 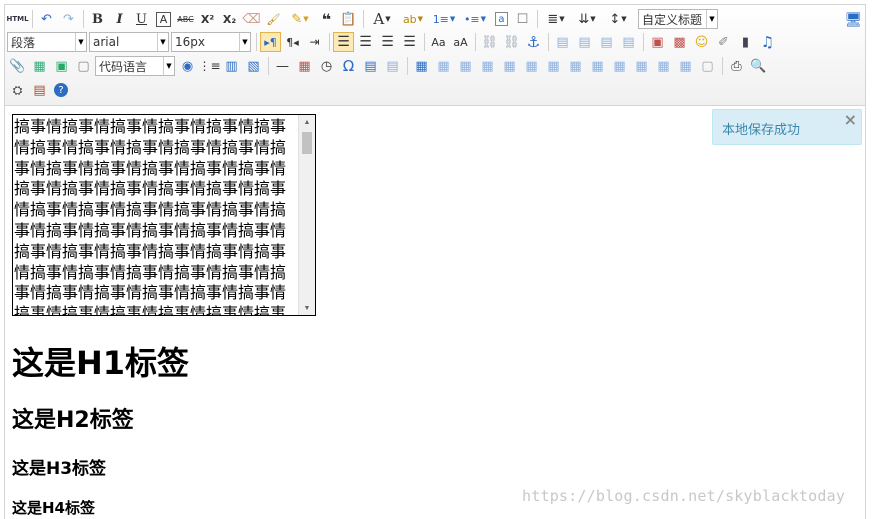 What do you see at coordinates (850, 119) in the screenshot?
I see `close-icon: ×` at bounding box center [850, 119].